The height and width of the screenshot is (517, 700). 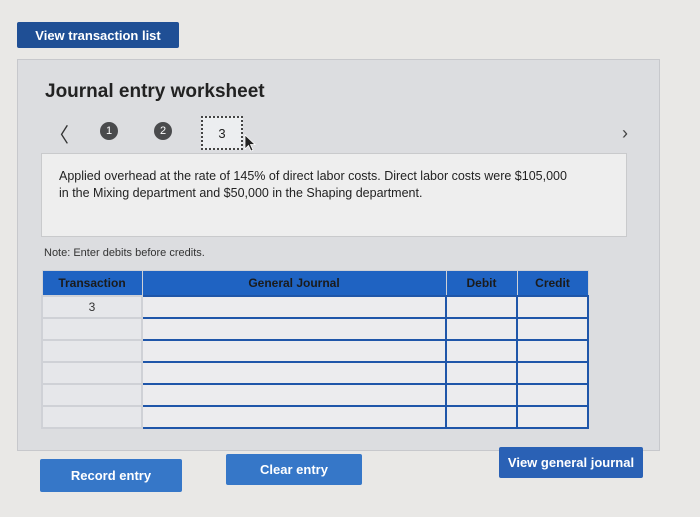 I want to click on step-1-button: 1, so click(x=109, y=131).